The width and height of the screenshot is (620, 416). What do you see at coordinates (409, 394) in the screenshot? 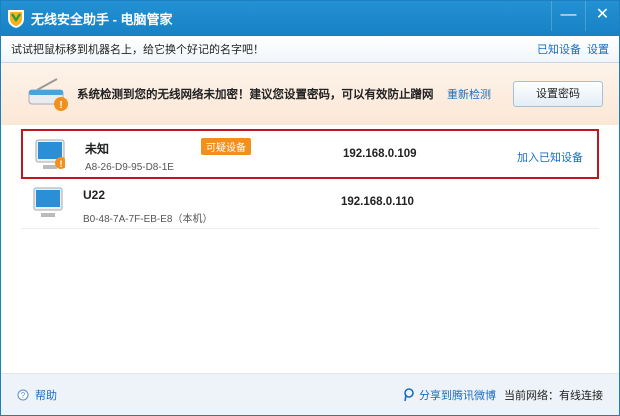
I see `tencent-weibo-icon` at bounding box center [409, 394].